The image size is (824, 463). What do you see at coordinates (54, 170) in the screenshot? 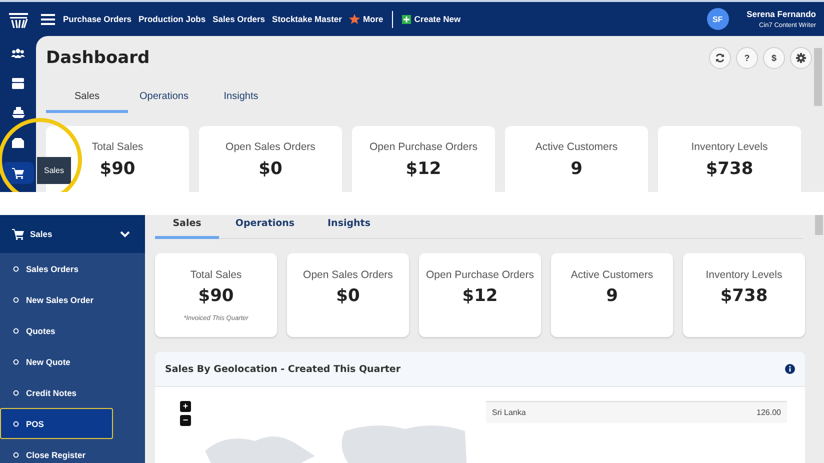
I see `tooltip: Sales` at bounding box center [54, 170].